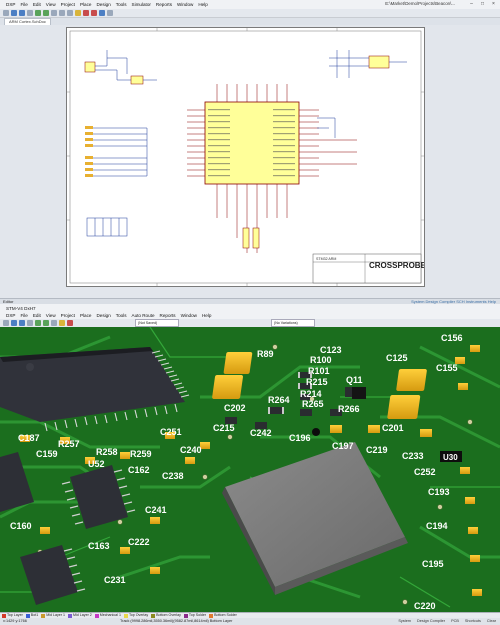 The image size is (500, 625). Describe the element at coordinates (103, 315) in the screenshot. I see `pcb-menu-design: Design` at that location.